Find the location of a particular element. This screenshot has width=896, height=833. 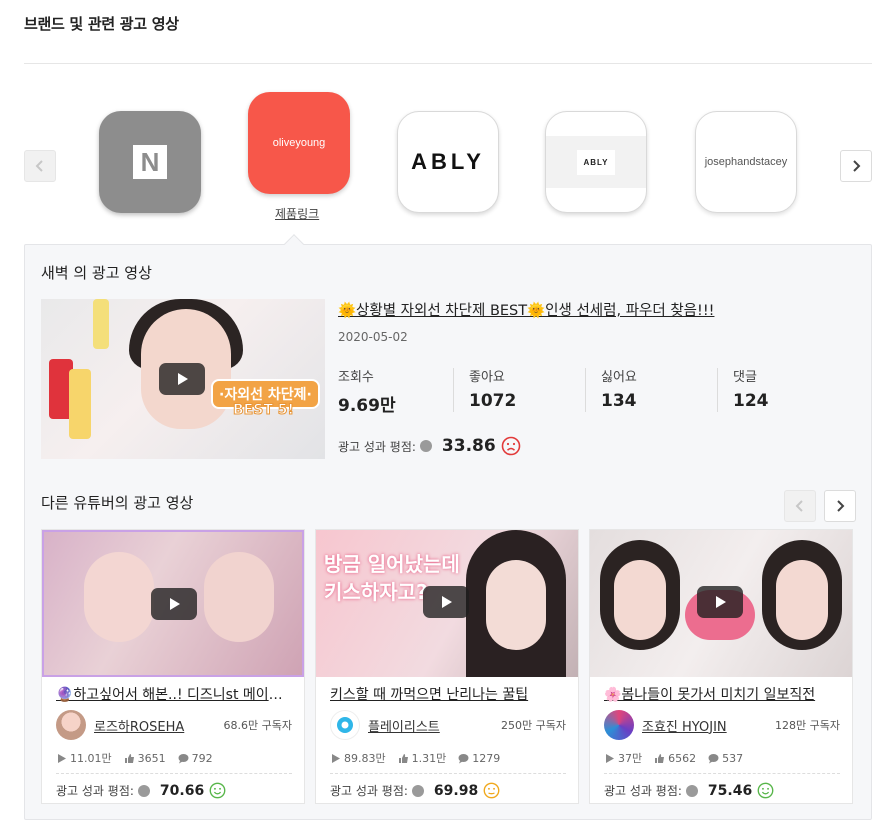

stat-views: 조회수 9.69만 is located at coordinates (367, 393).